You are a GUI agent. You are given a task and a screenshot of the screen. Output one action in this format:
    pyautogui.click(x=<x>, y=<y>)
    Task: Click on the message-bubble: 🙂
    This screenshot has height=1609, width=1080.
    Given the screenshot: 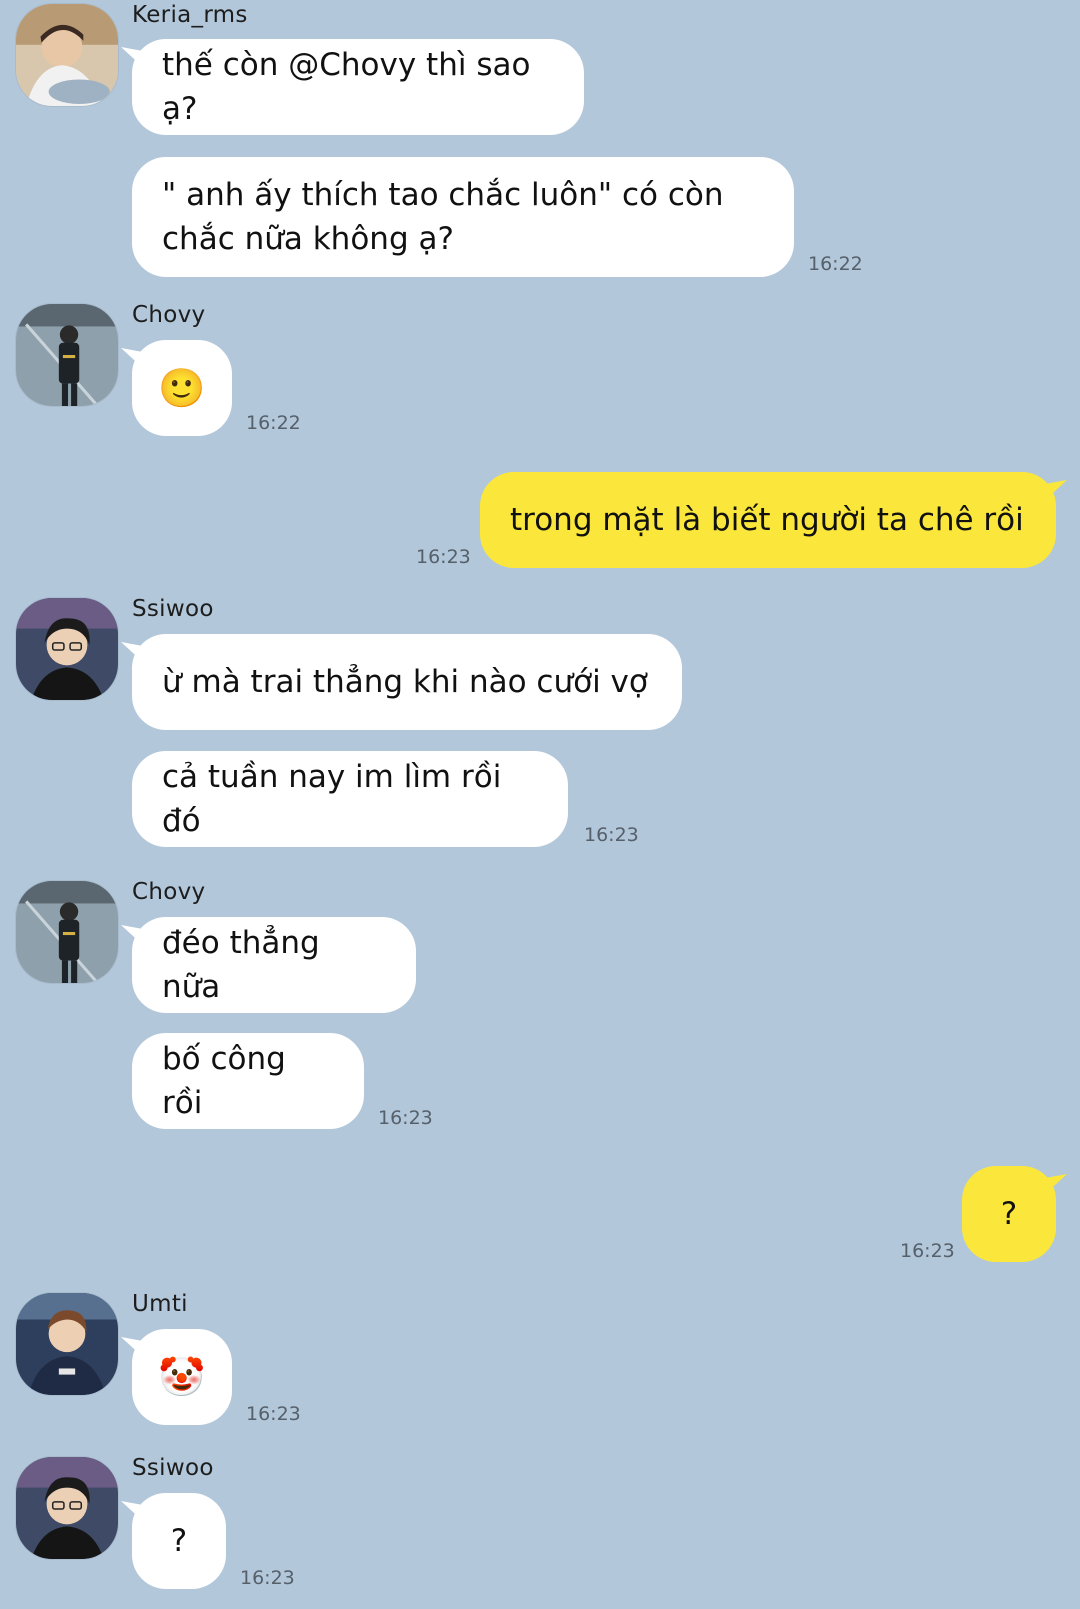 What is the action you would take?
    pyautogui.click(x=182, y=388)
    